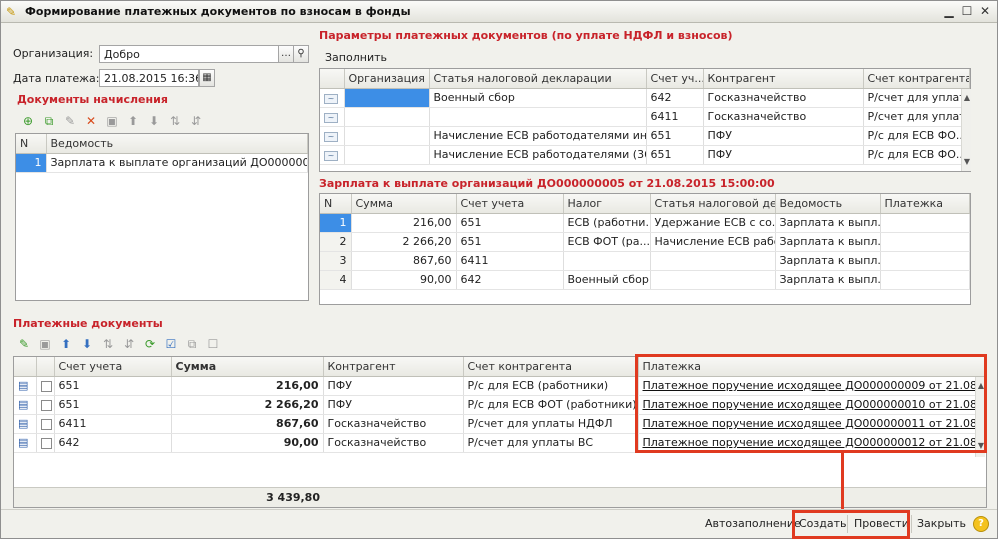 The width and height of the screenshot is (998, 539). What do you see at coordinates (154, 121) in the screenshot?
I see `move-down-icon: ⬇` at bounding box center [154, 121].